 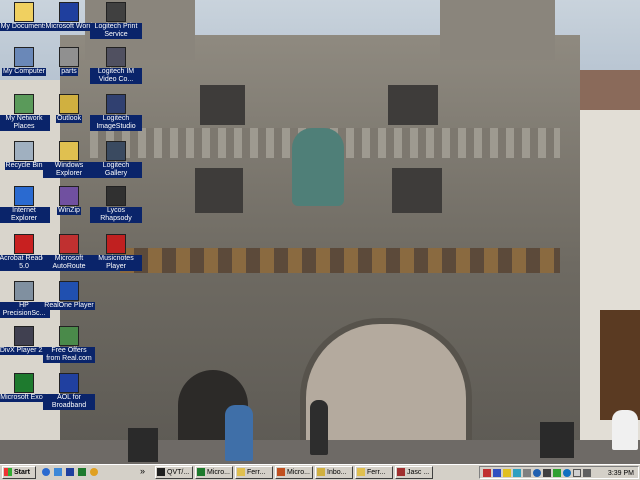 I want to click on wallpaper-statue, so click(x=318, y=167).